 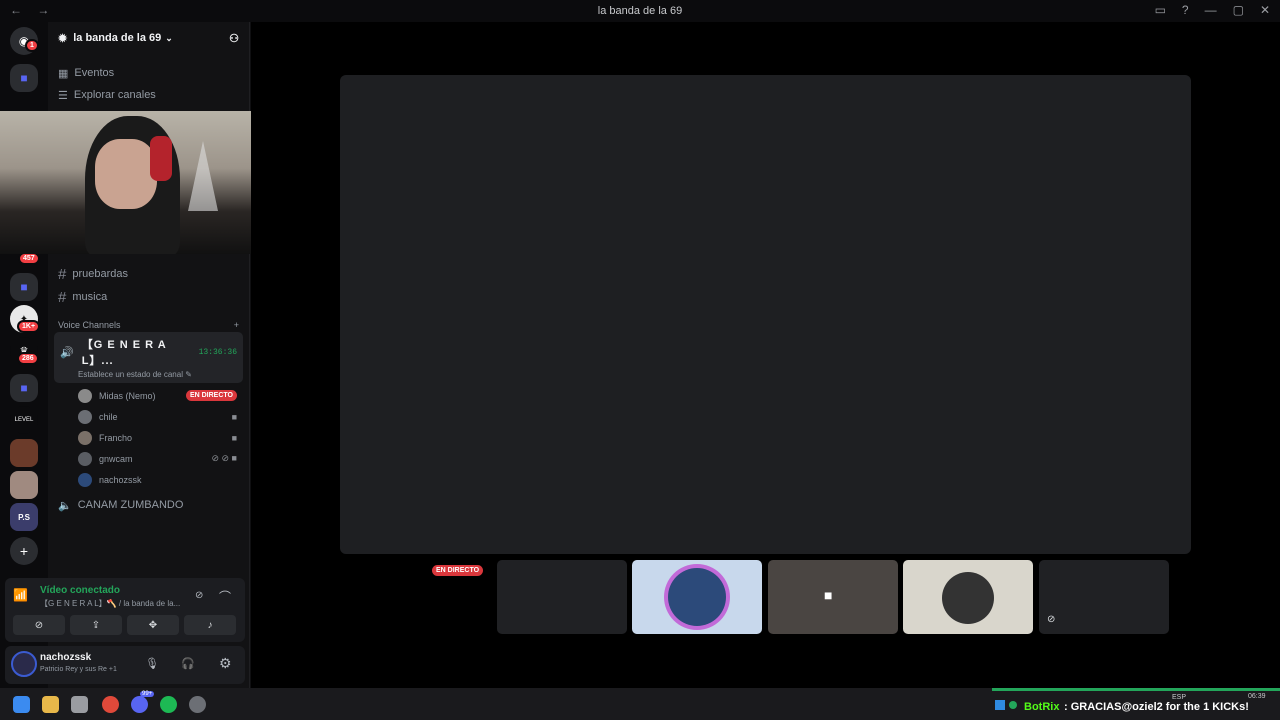 What do you see at coordinates (148, 416) in the screenshot?
I see `voice-member: chile ■` at bounding box center [148, 416].